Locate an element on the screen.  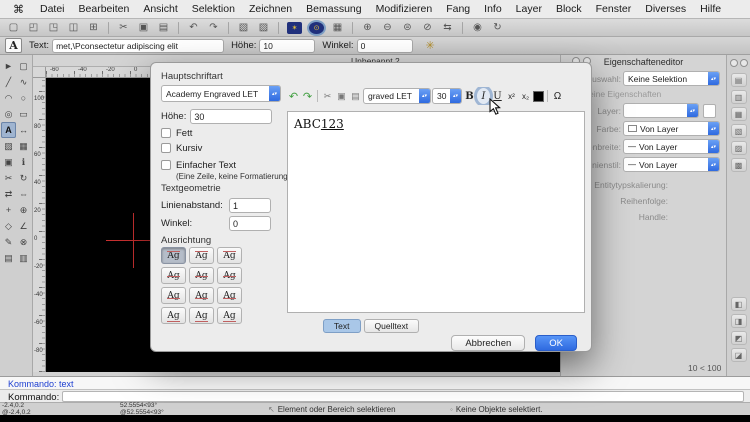
image-tool: ▦ is located at coordinates (23, 146).